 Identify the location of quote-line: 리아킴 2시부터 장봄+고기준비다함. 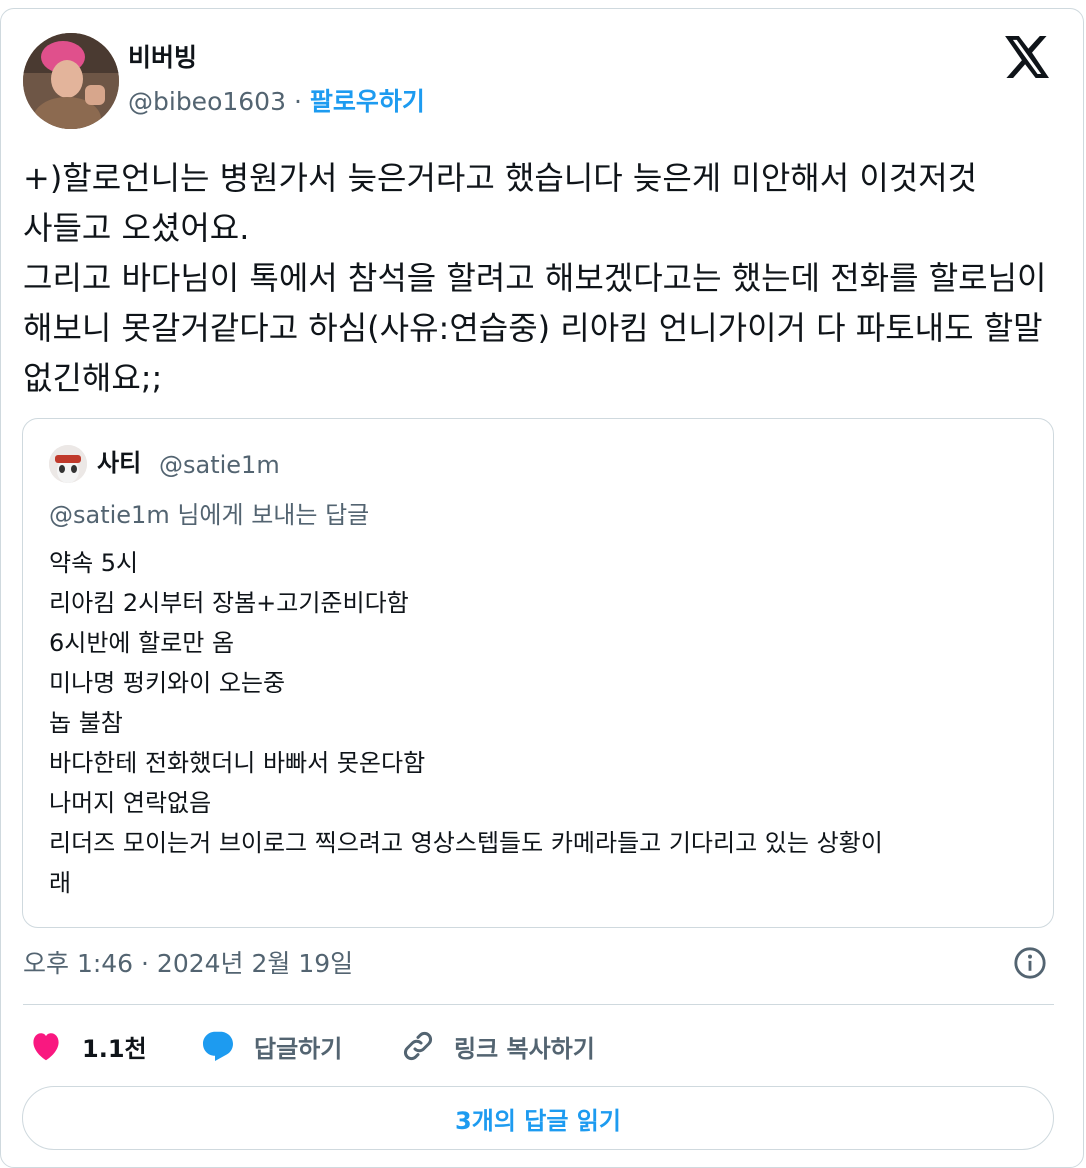
(229, 603).